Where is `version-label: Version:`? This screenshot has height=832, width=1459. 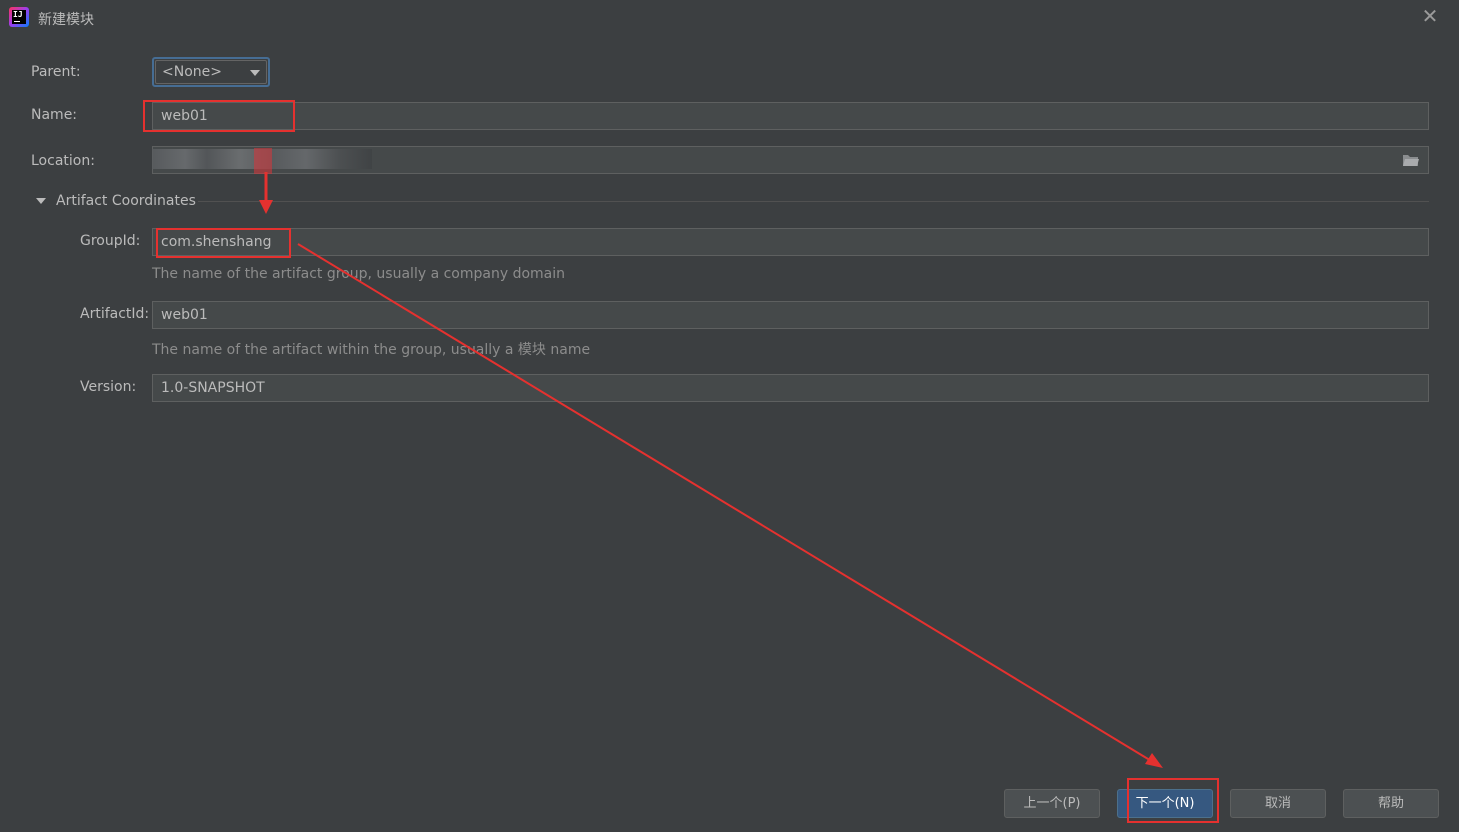 version-label: Version: is located at coordinates (108, 387).